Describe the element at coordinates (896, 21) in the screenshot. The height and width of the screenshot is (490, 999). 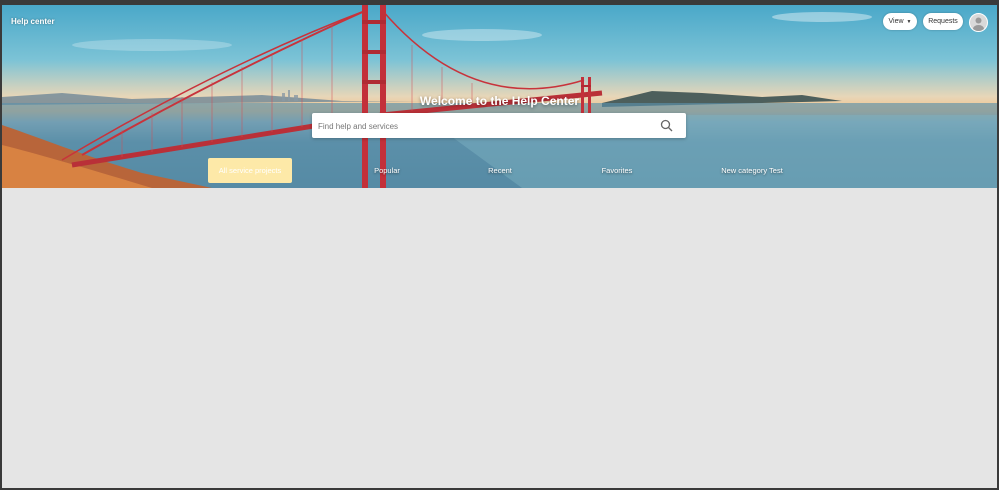
I see `view-button-label: View` at that location.